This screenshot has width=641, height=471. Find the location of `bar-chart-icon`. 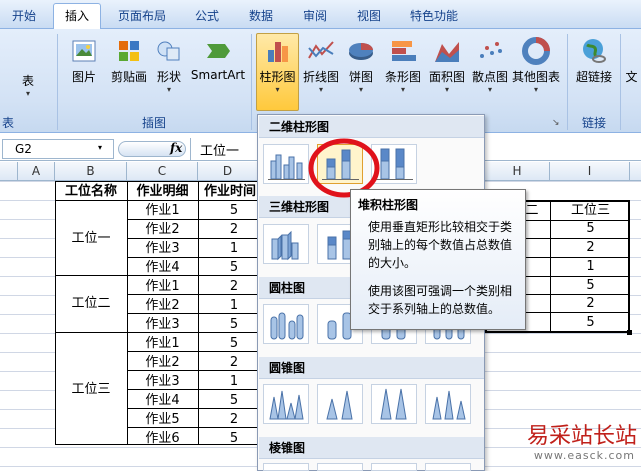

bar-chart-icon is located at coordinates (404, 51).